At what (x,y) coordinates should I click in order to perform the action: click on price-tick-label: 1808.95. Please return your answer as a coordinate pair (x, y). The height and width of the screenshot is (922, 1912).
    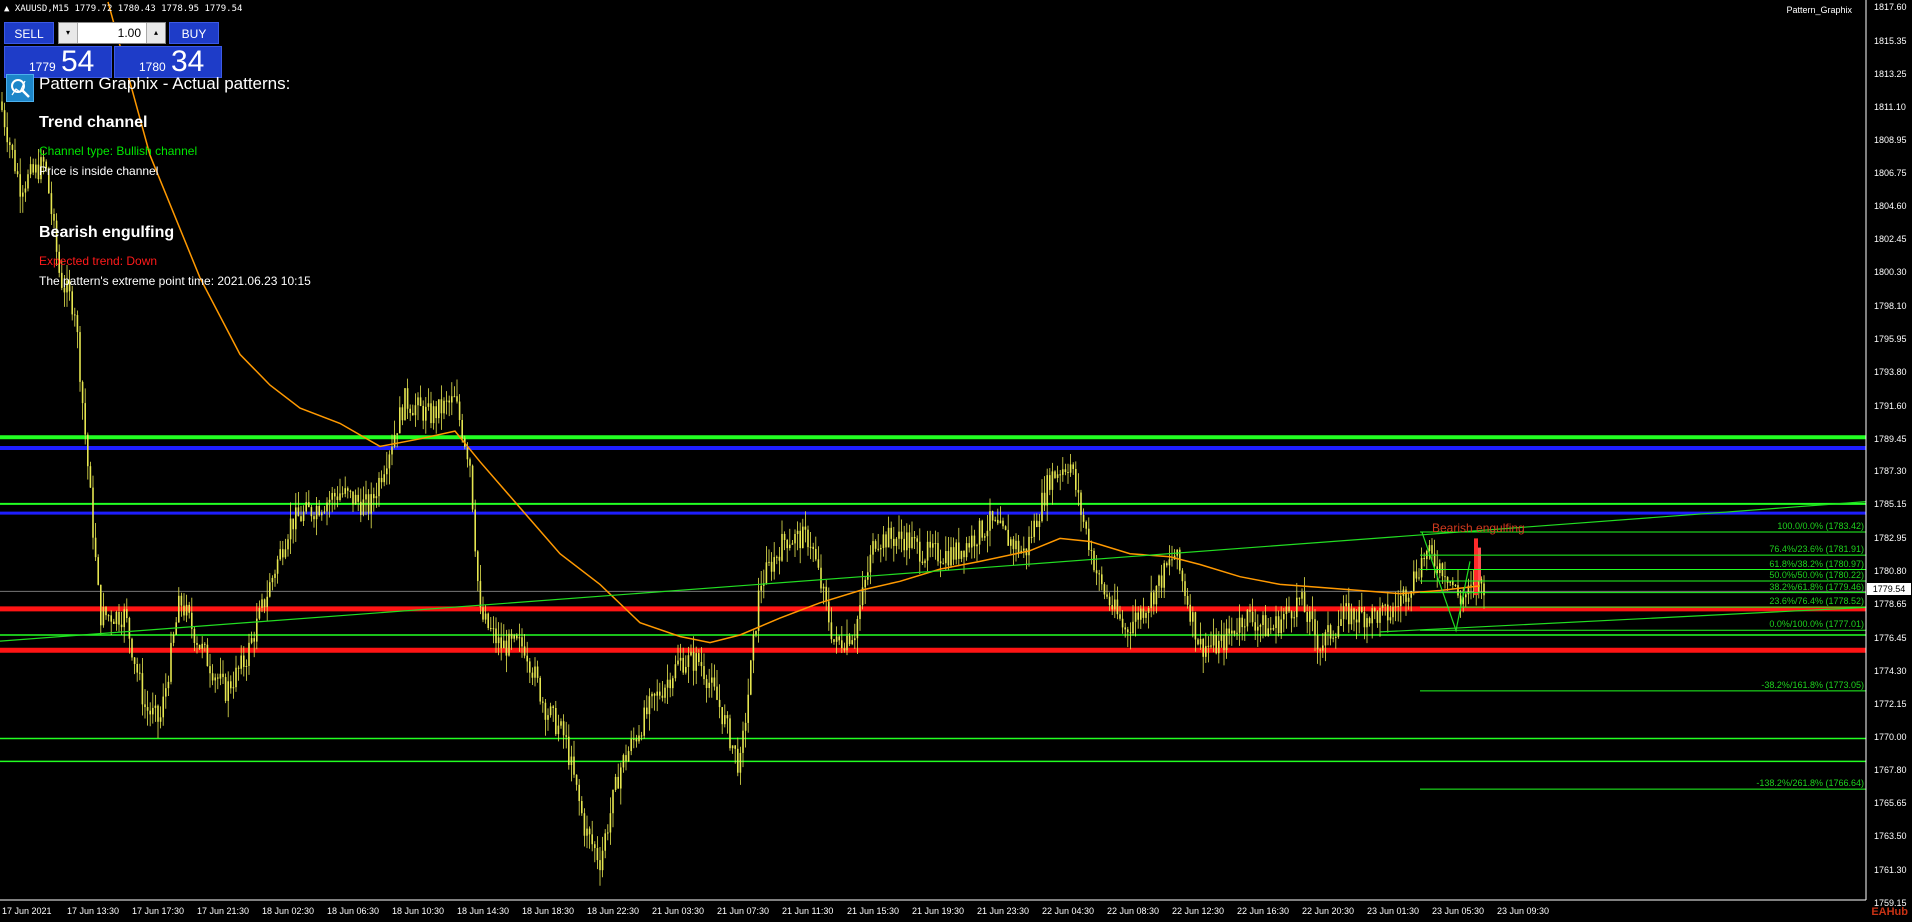
    Looking at the image, I should click on (1890, 139).